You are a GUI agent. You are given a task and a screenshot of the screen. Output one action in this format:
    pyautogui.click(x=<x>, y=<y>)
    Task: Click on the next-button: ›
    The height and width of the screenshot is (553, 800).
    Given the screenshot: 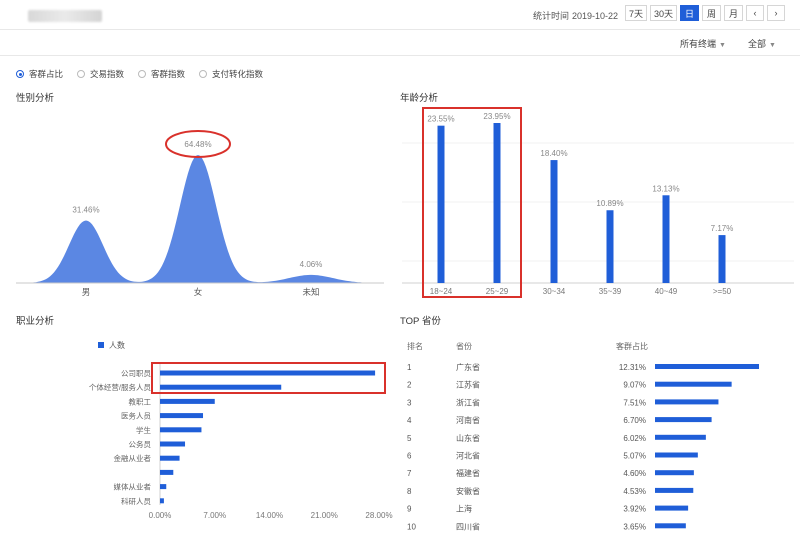 What is the action you would take?
    pyautogui.click(x=776, y=13)
    